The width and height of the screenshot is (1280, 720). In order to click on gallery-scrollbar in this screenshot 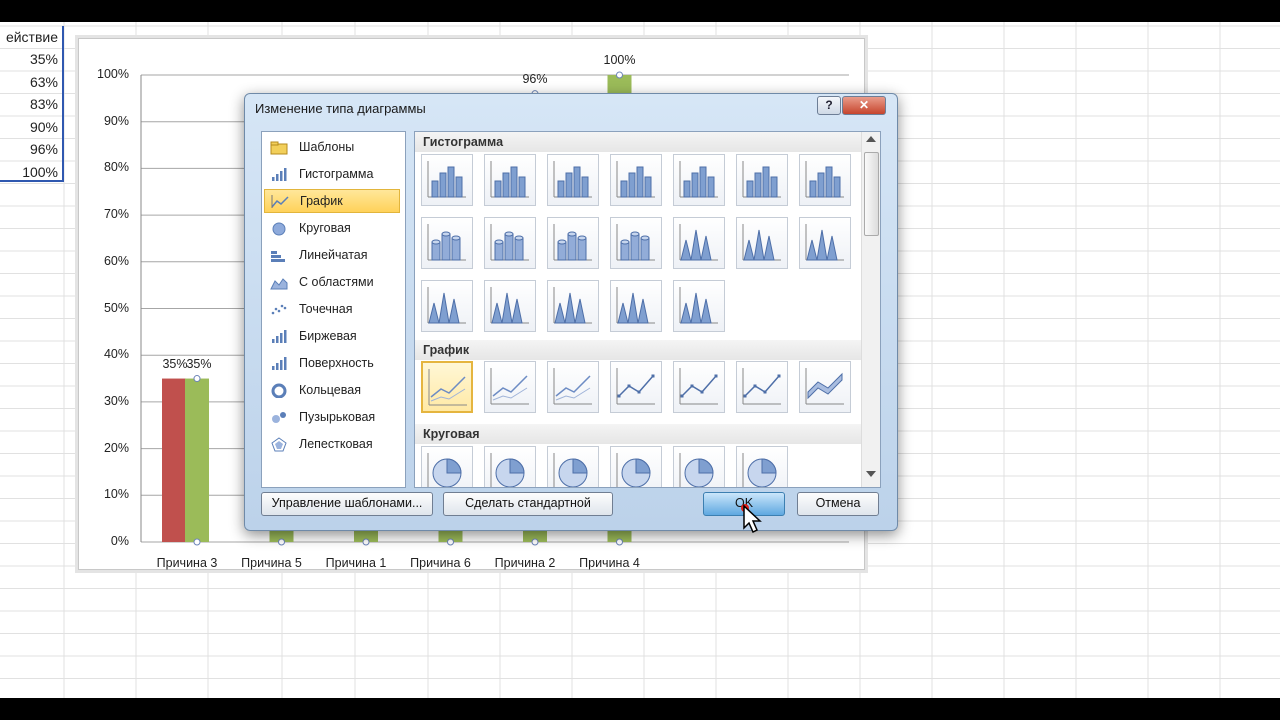, I will do `click(870, 309)`.